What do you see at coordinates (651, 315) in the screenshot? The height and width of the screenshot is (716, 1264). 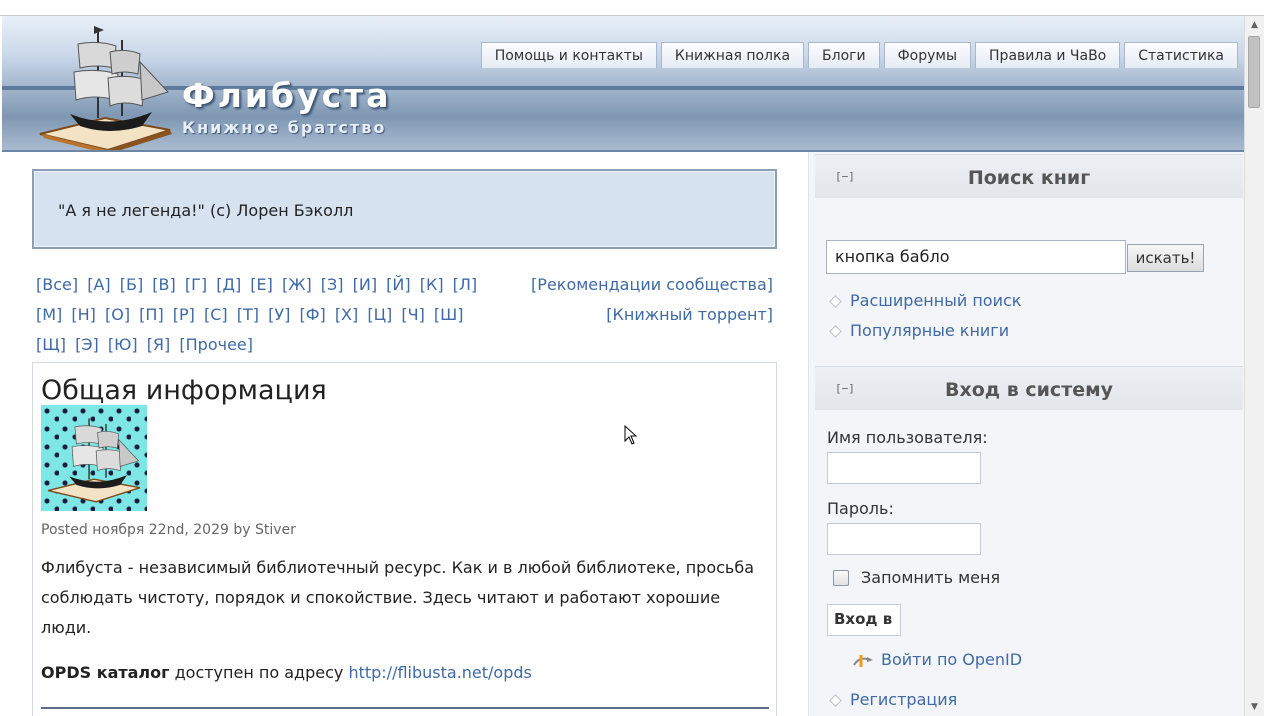 I see `torrent-link: [Книжный торрент]` at bounding box center [651, 315].